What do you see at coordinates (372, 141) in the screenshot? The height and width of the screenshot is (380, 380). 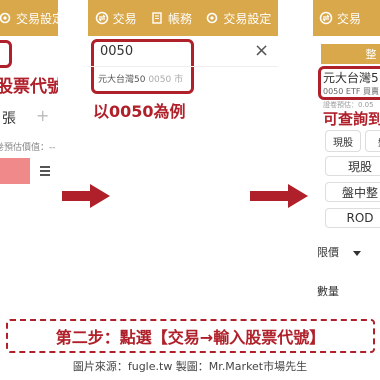 I see `intraday-tab-button: 盤` at bounding box center [372, 141].